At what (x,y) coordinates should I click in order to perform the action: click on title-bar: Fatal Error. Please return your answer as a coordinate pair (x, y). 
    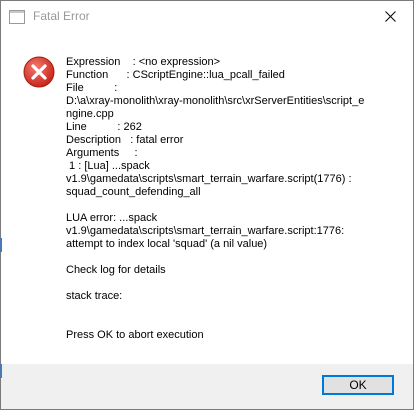
    Looking at the image, I should click on (207, 16).